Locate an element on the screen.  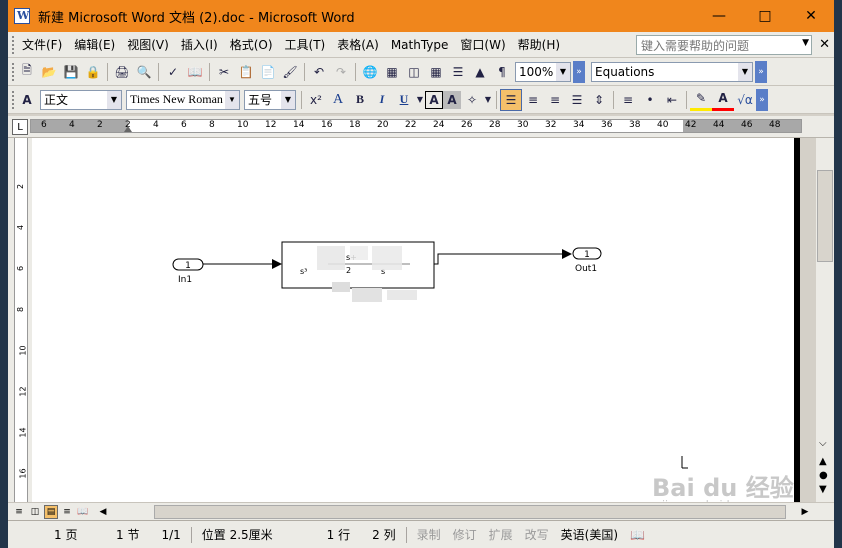
align-justify-button: ☰ is located at coordinates (511, 99).